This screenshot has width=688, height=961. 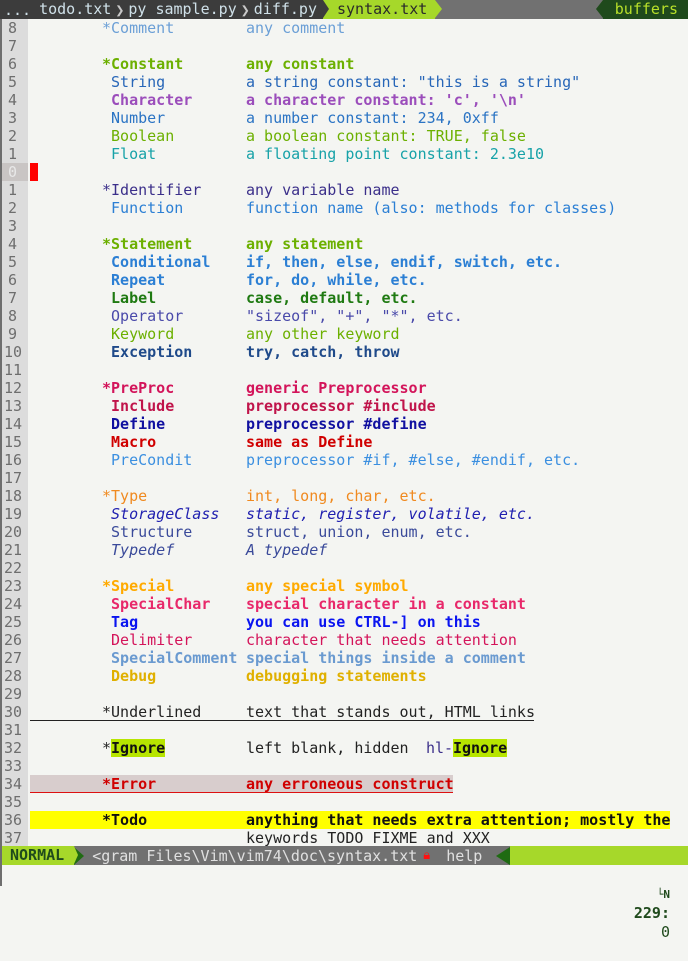 What do you see at coordinates (390, 514) in the screenshot?
I see `group-description: static, register, volatile, etc.` at bounding box center [390, 514].